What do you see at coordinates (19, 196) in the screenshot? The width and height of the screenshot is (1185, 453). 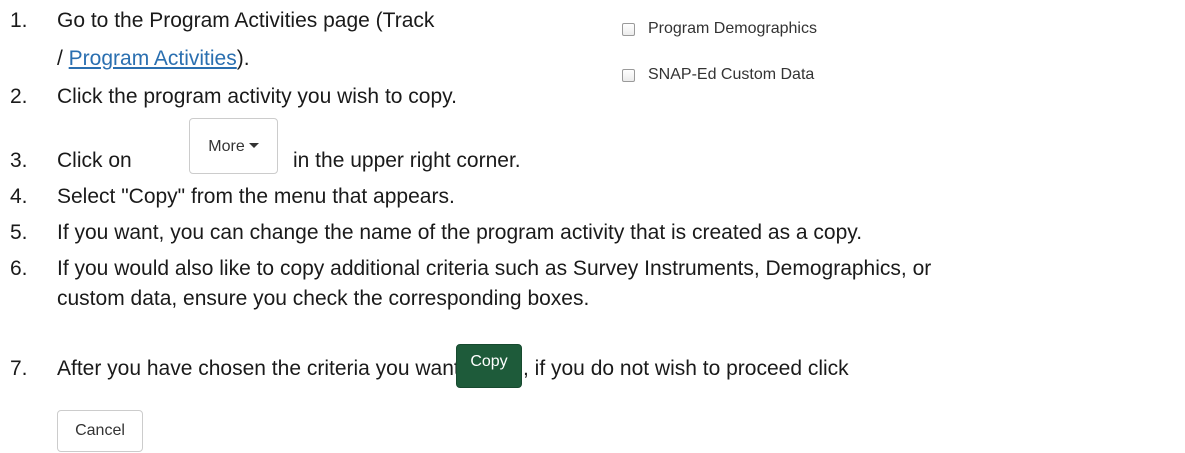 I see `step-number: 4.` at bounding box center [19, 196].